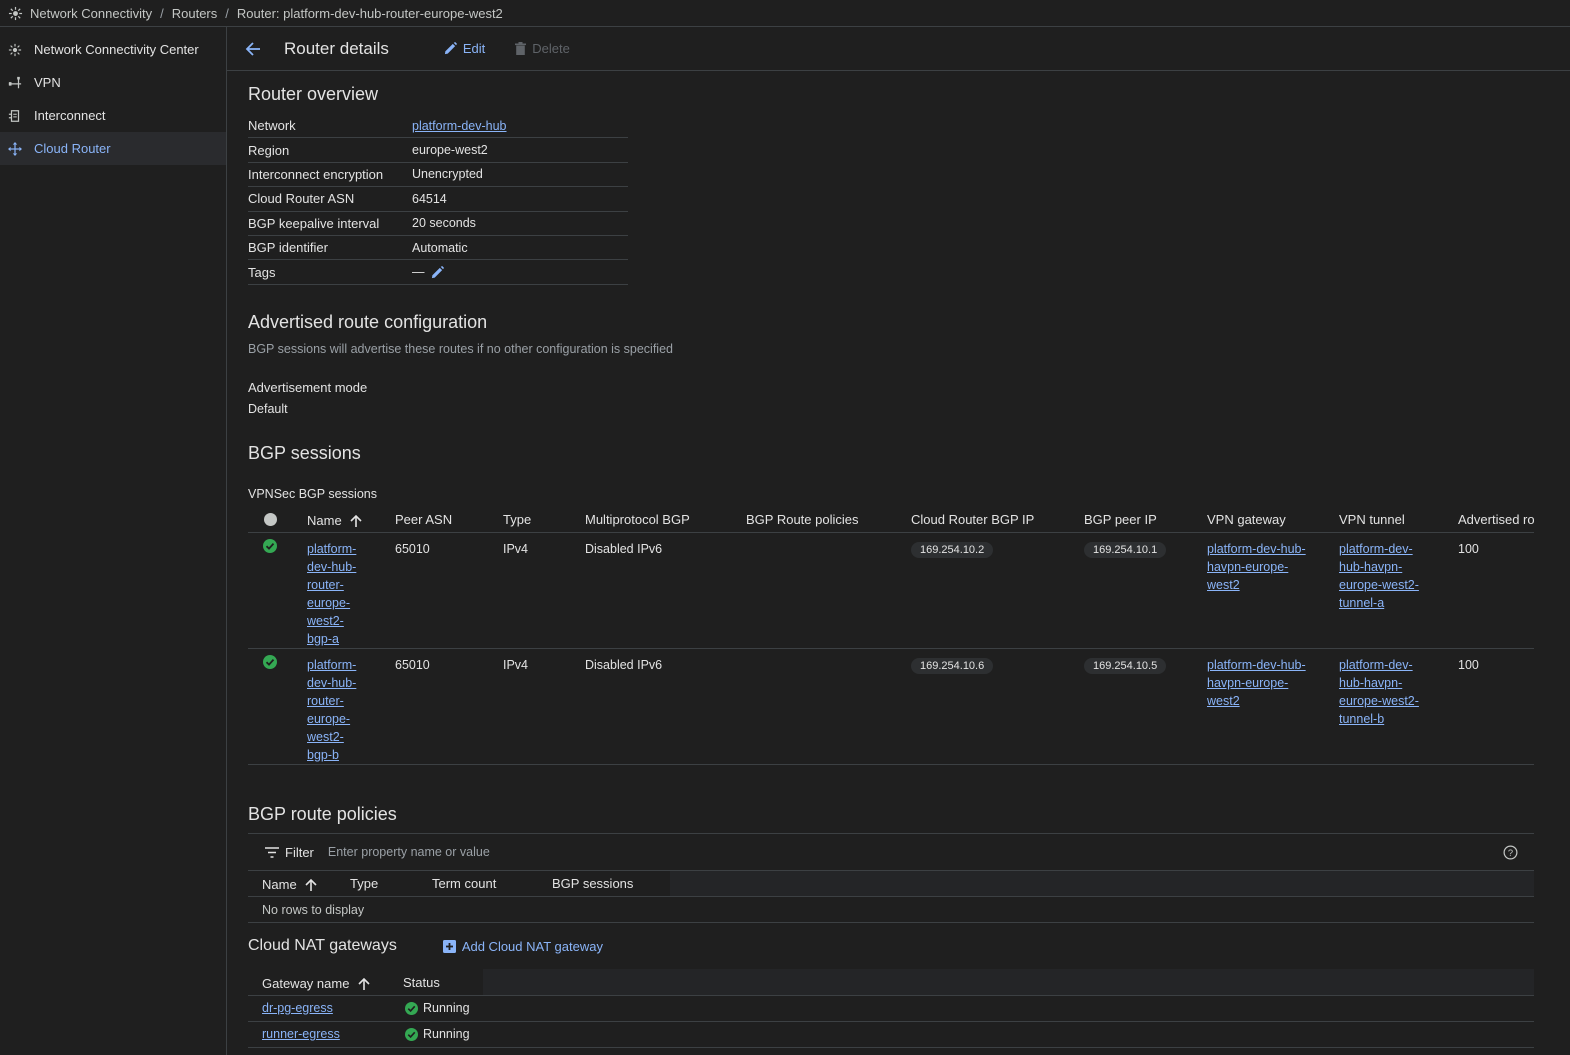 This screenshot has width=1570, height=1055. What do you see at coordinates (113, 82) in the screenshot?
I see `sidebar-item-vpn: VPN` at bounding box center [113, 82].